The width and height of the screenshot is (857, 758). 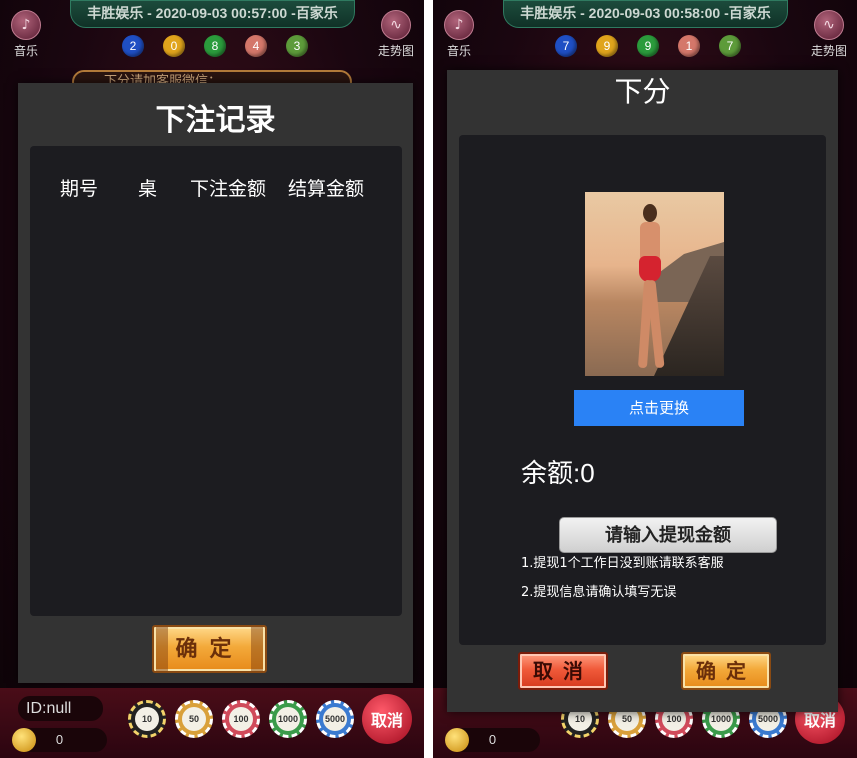 I want to click on result-ball: 0, so click(x=174, y=46).